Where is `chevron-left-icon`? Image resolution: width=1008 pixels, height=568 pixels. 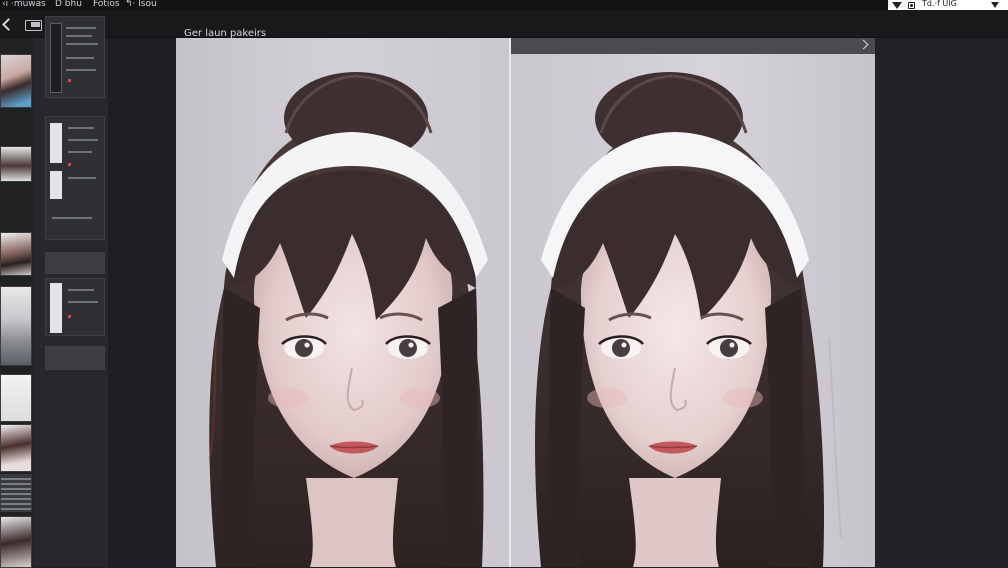 chevron-left-icon is located at coordinates (7, 24).